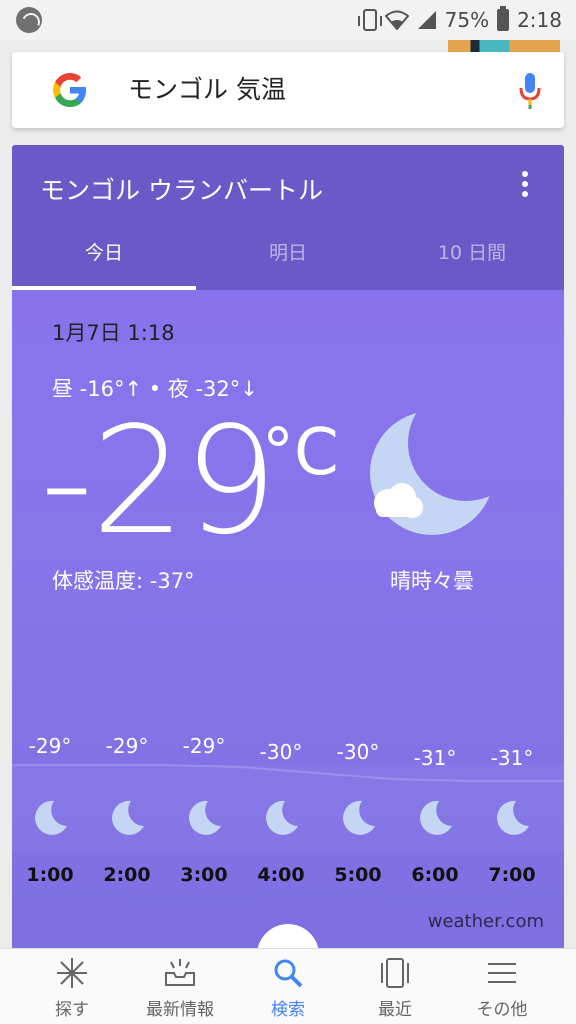  I want to click on location-title: モンゴル ウランバートル, so click(181, 190).